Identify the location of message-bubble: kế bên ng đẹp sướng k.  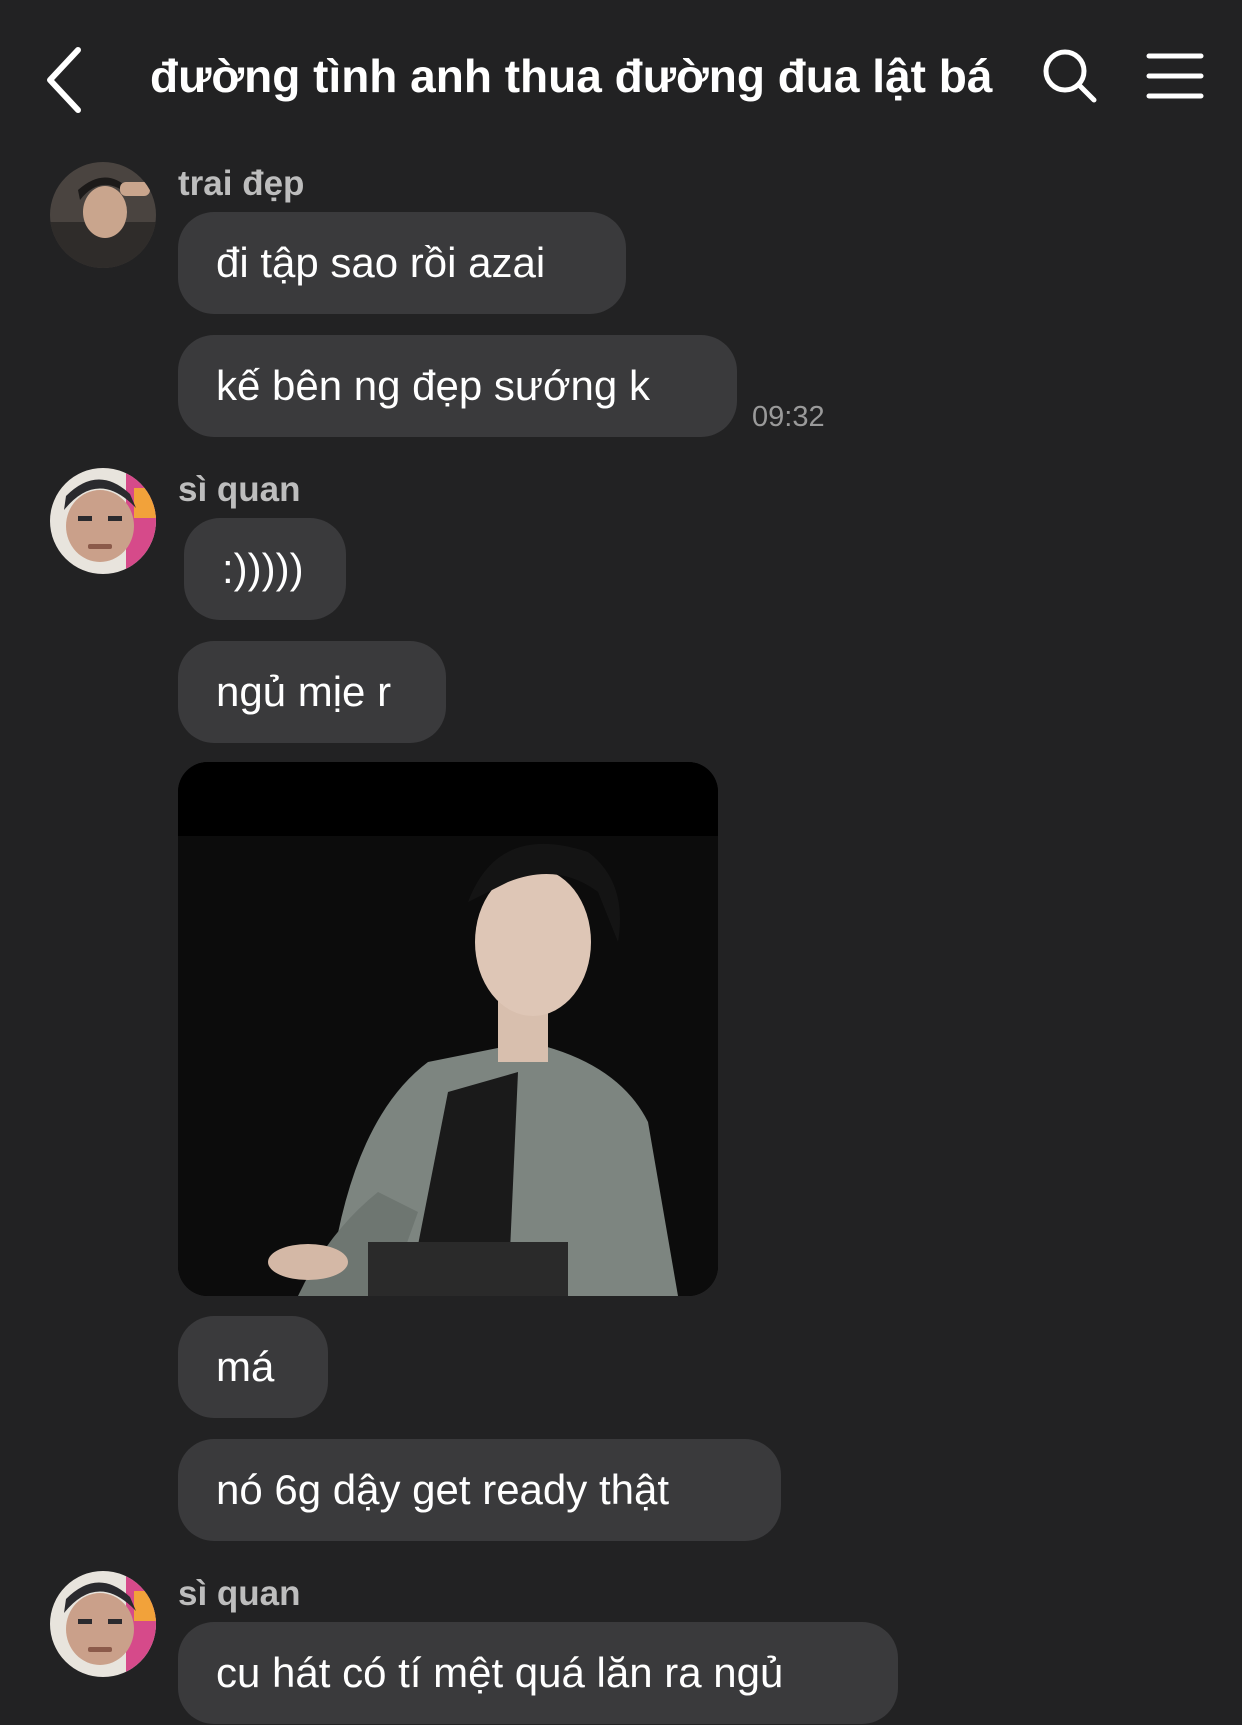
(457, 386).